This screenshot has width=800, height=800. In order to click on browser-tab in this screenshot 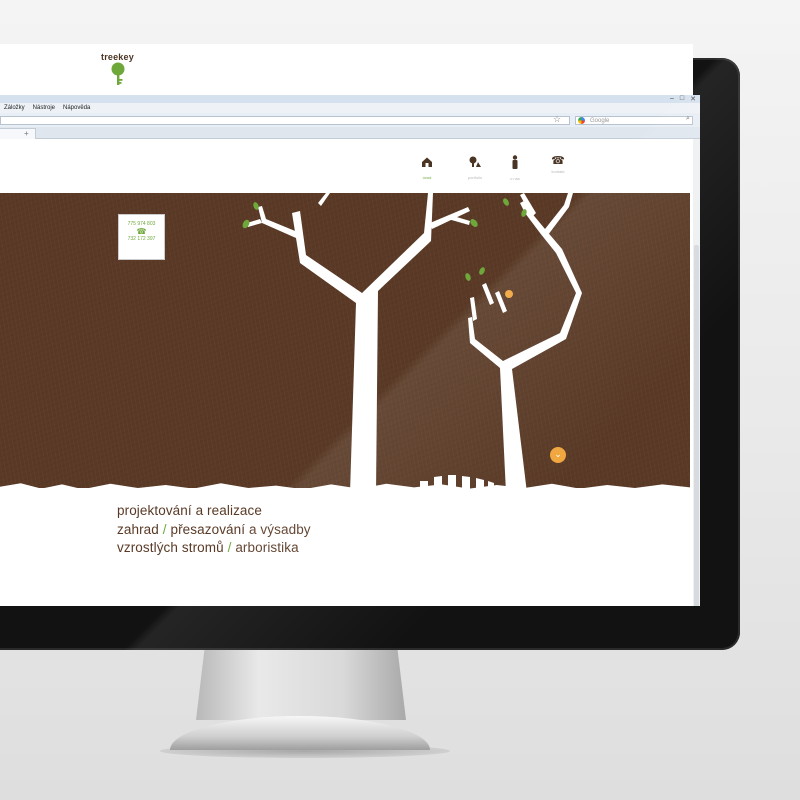, I will do `click(18, 133)`.